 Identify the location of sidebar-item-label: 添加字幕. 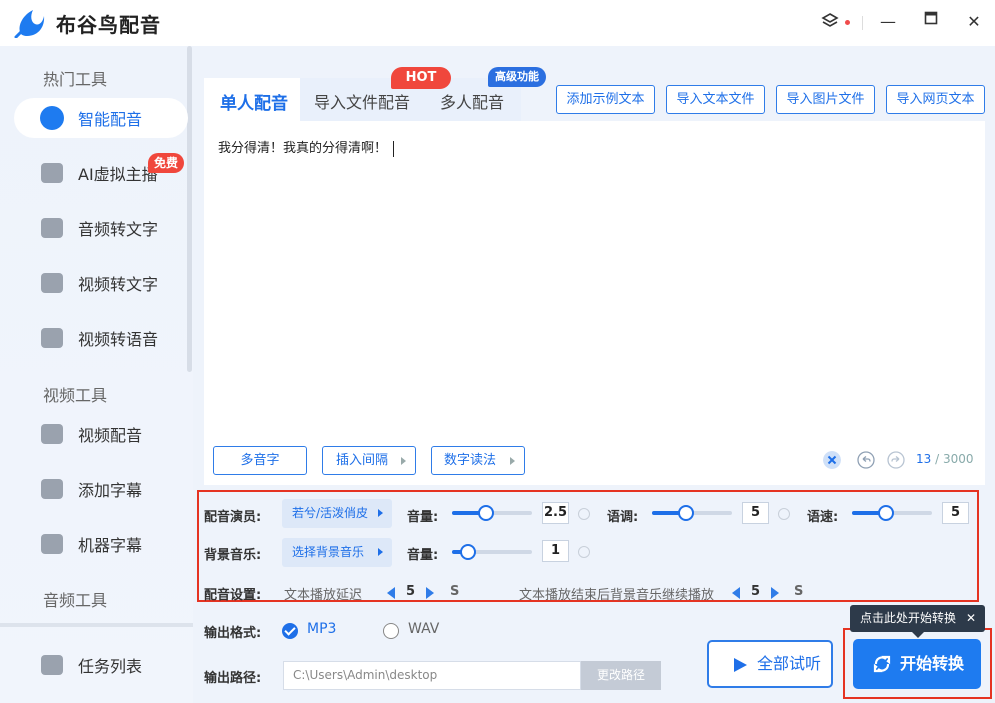
(110, 490).